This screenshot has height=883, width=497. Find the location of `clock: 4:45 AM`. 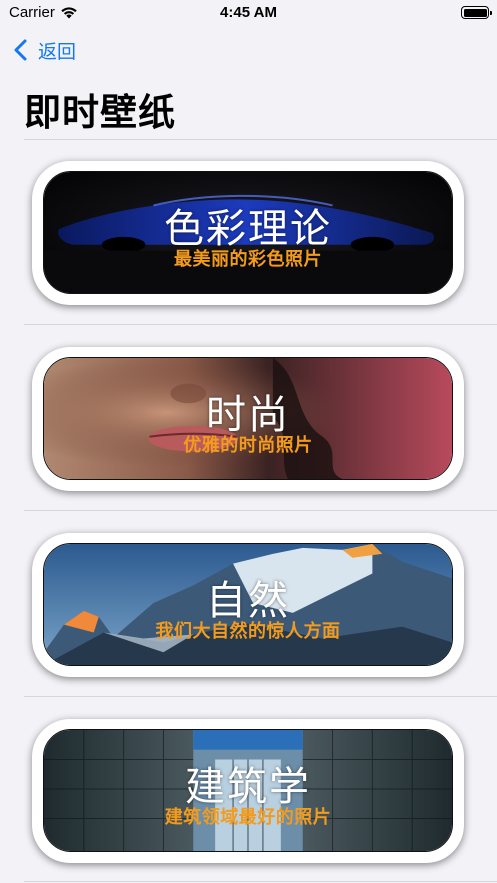

clock: 4:45 AM is located at coordinates (248, 12).